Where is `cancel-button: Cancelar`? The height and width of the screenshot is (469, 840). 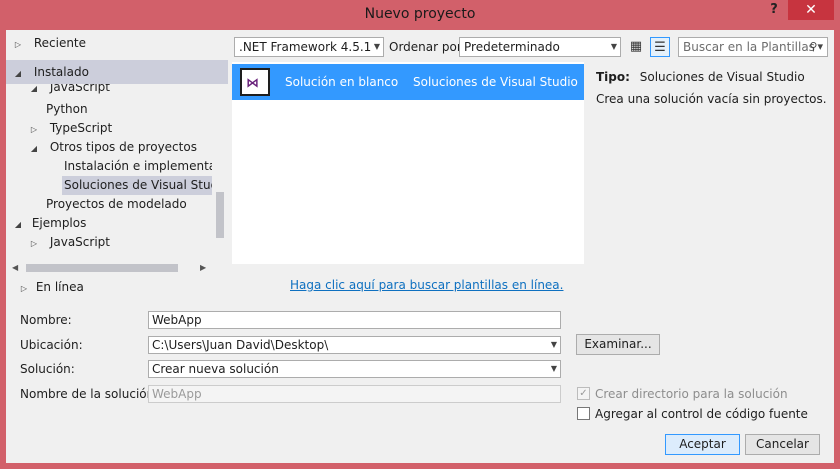 cancel-button: Cancelar is located at coordinates (782, 444).